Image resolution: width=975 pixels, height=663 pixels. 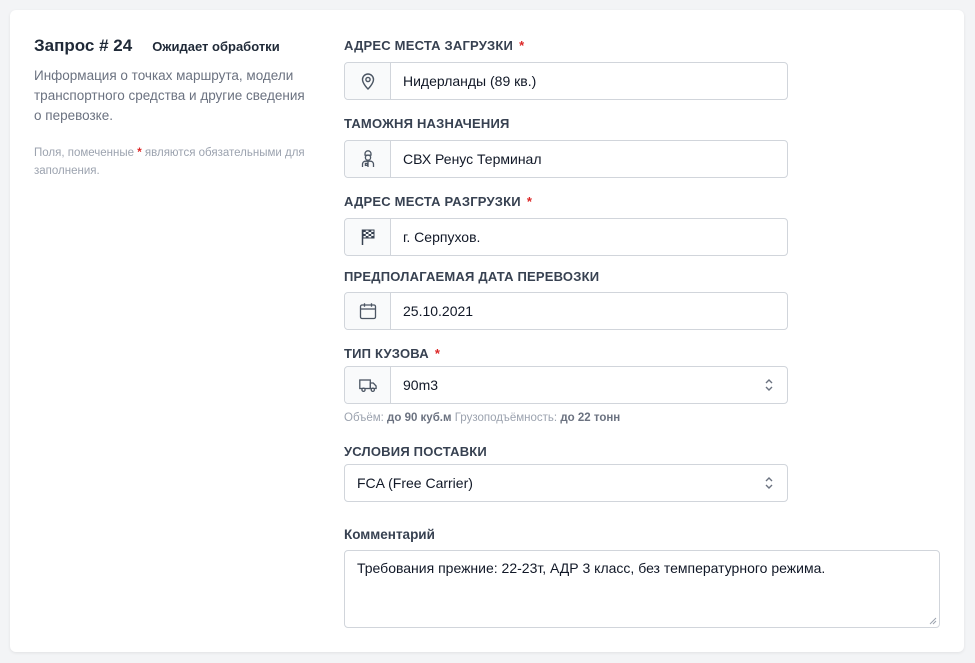 I want to click on request-title: Запрос # 24, so click(x=83, y=45).